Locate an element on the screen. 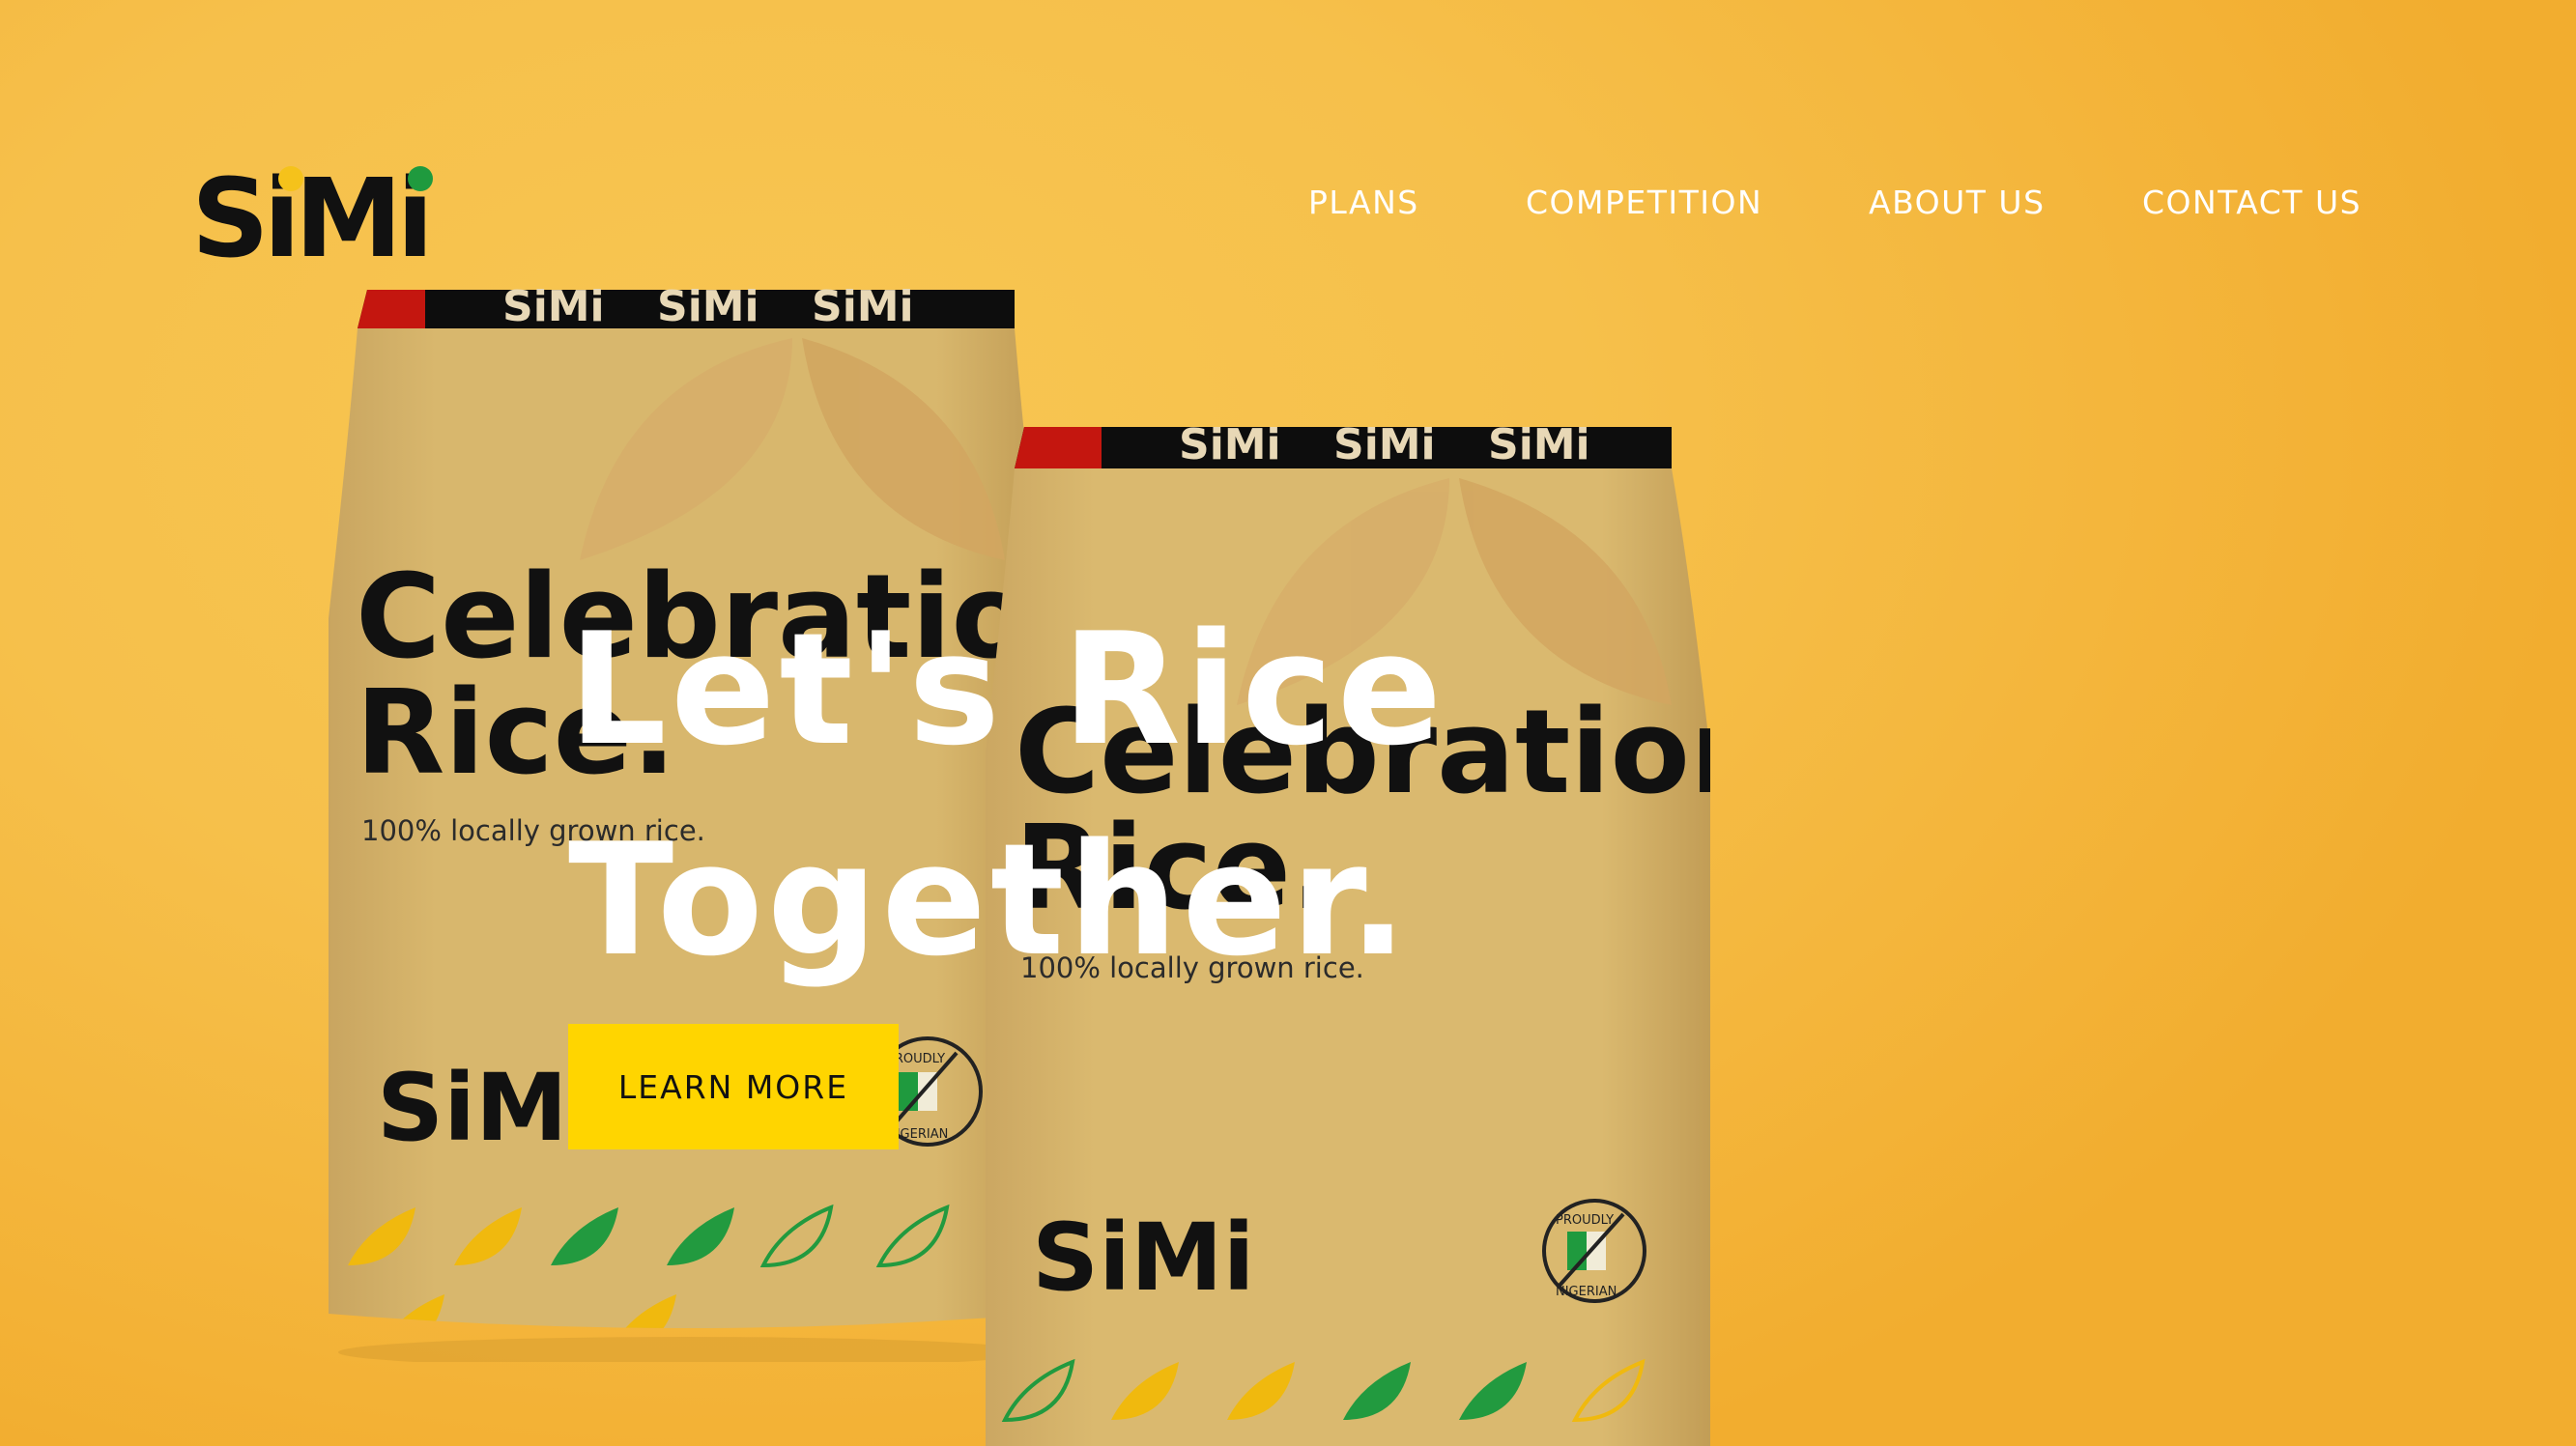 The height and width of the screenshot is (1446, 2576). nav-link-contact-us: CONTACT US is located at coordinates (2252, 203).